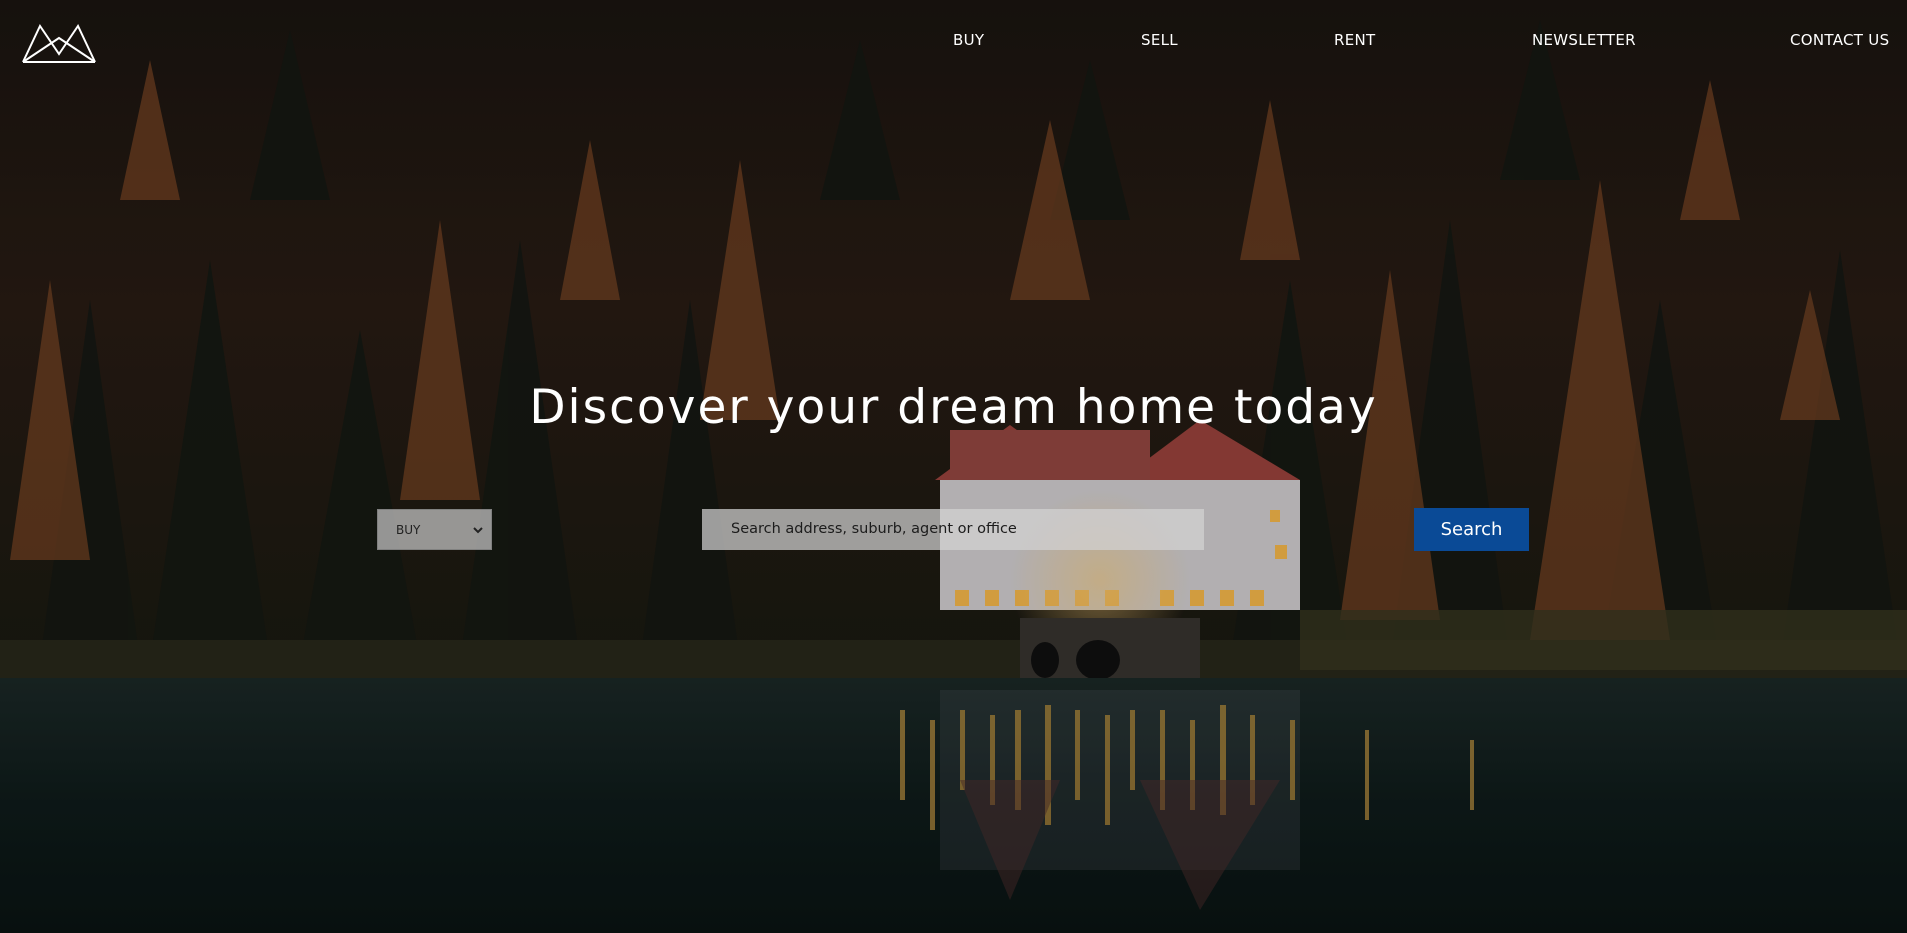 This screenshot has height=933, width=1907. I want to click on main-nav: BUY SELL RENT NEWSLETTER CONTACT US, so click(953, 42).